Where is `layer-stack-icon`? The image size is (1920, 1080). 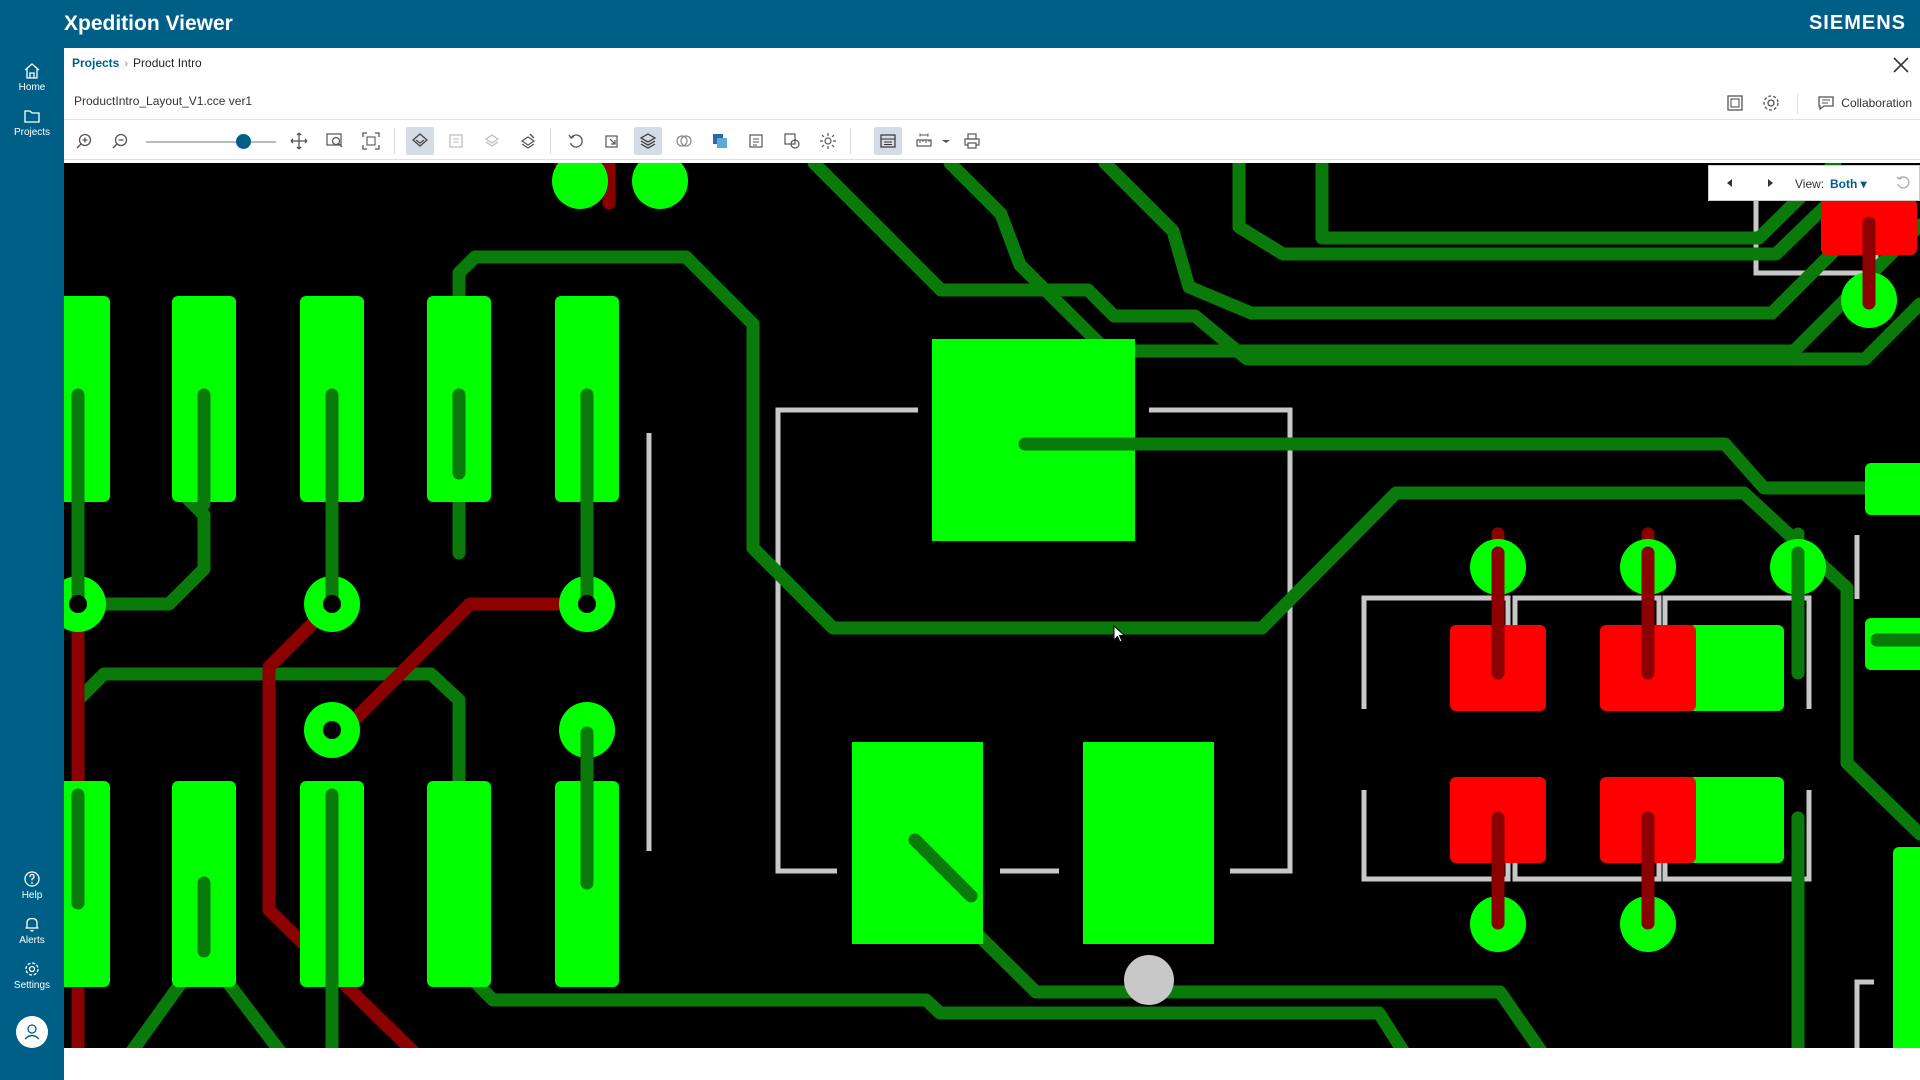
layer-stack-icon is located at coordinates (492, 140).